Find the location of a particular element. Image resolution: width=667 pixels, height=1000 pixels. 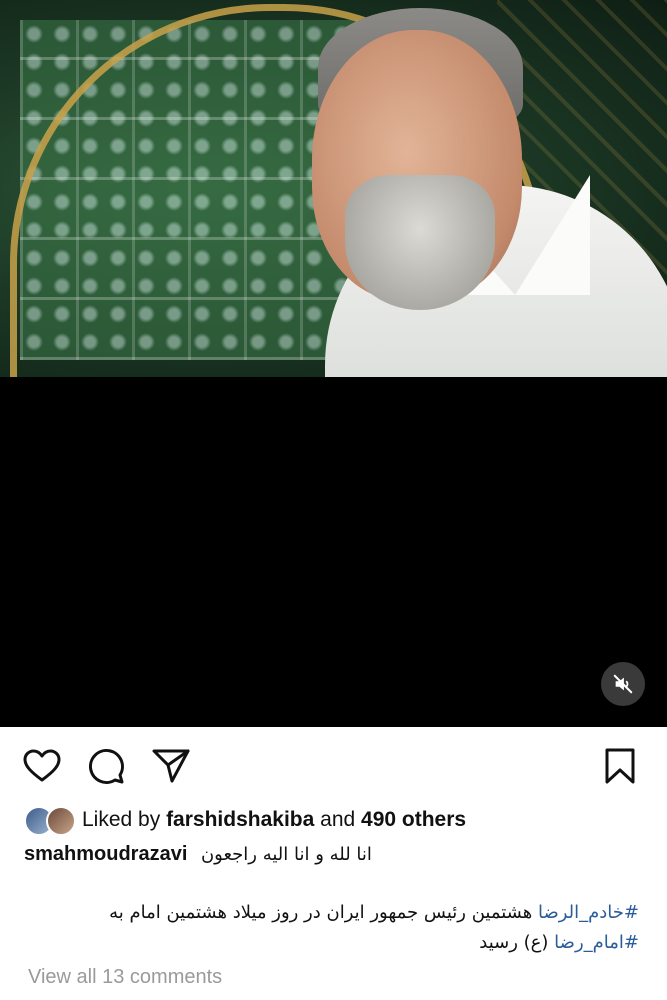

comment-button is located at coordinates (106, 766).